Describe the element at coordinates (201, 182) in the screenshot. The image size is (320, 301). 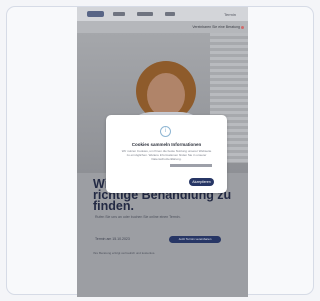
I see `accept-cookies-button: Akzeptieren` at that location.